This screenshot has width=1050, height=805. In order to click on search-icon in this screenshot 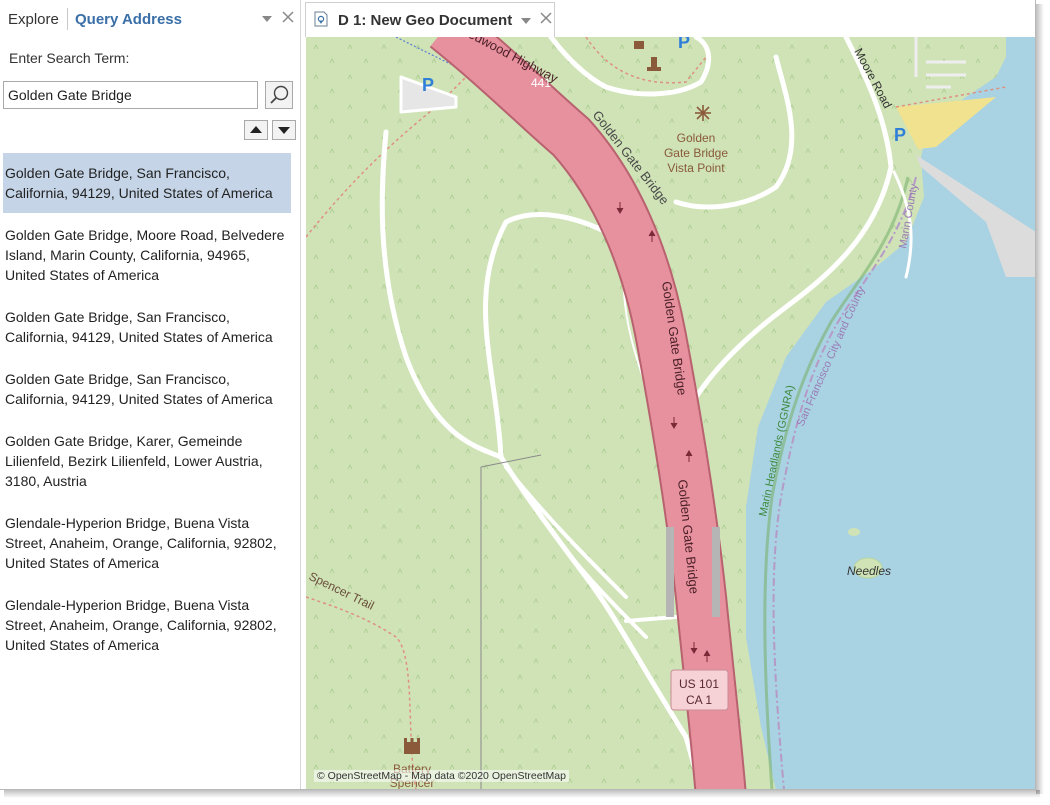, I will do `click(279, 94)`.